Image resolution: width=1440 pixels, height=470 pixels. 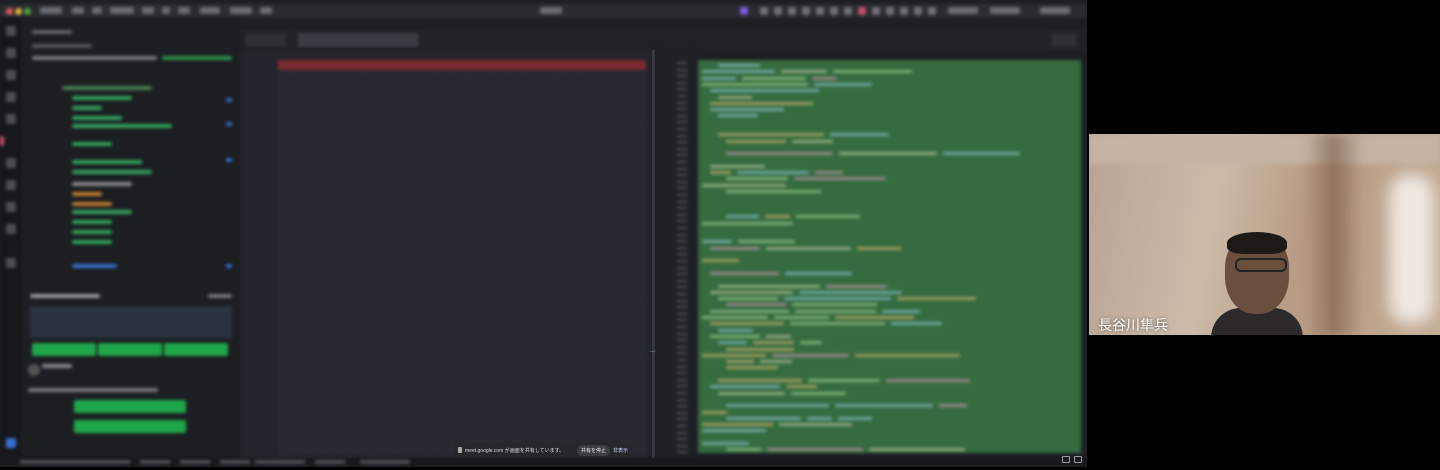 What do you see at coordinates (18, 11) in the screenshot?
I see `minimize-dot-icon` at bounding box center [18, 11].